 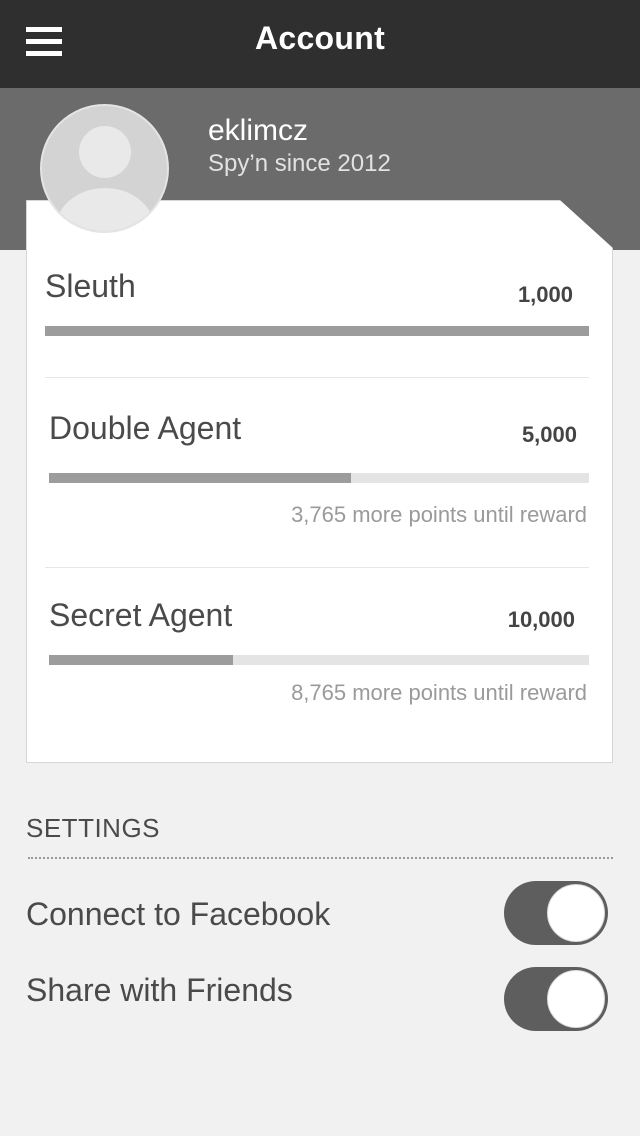 What do you see at coordinates (258, 130) in the screenshot?
I see `username: eklimcz` at bounding box center [258, 130].